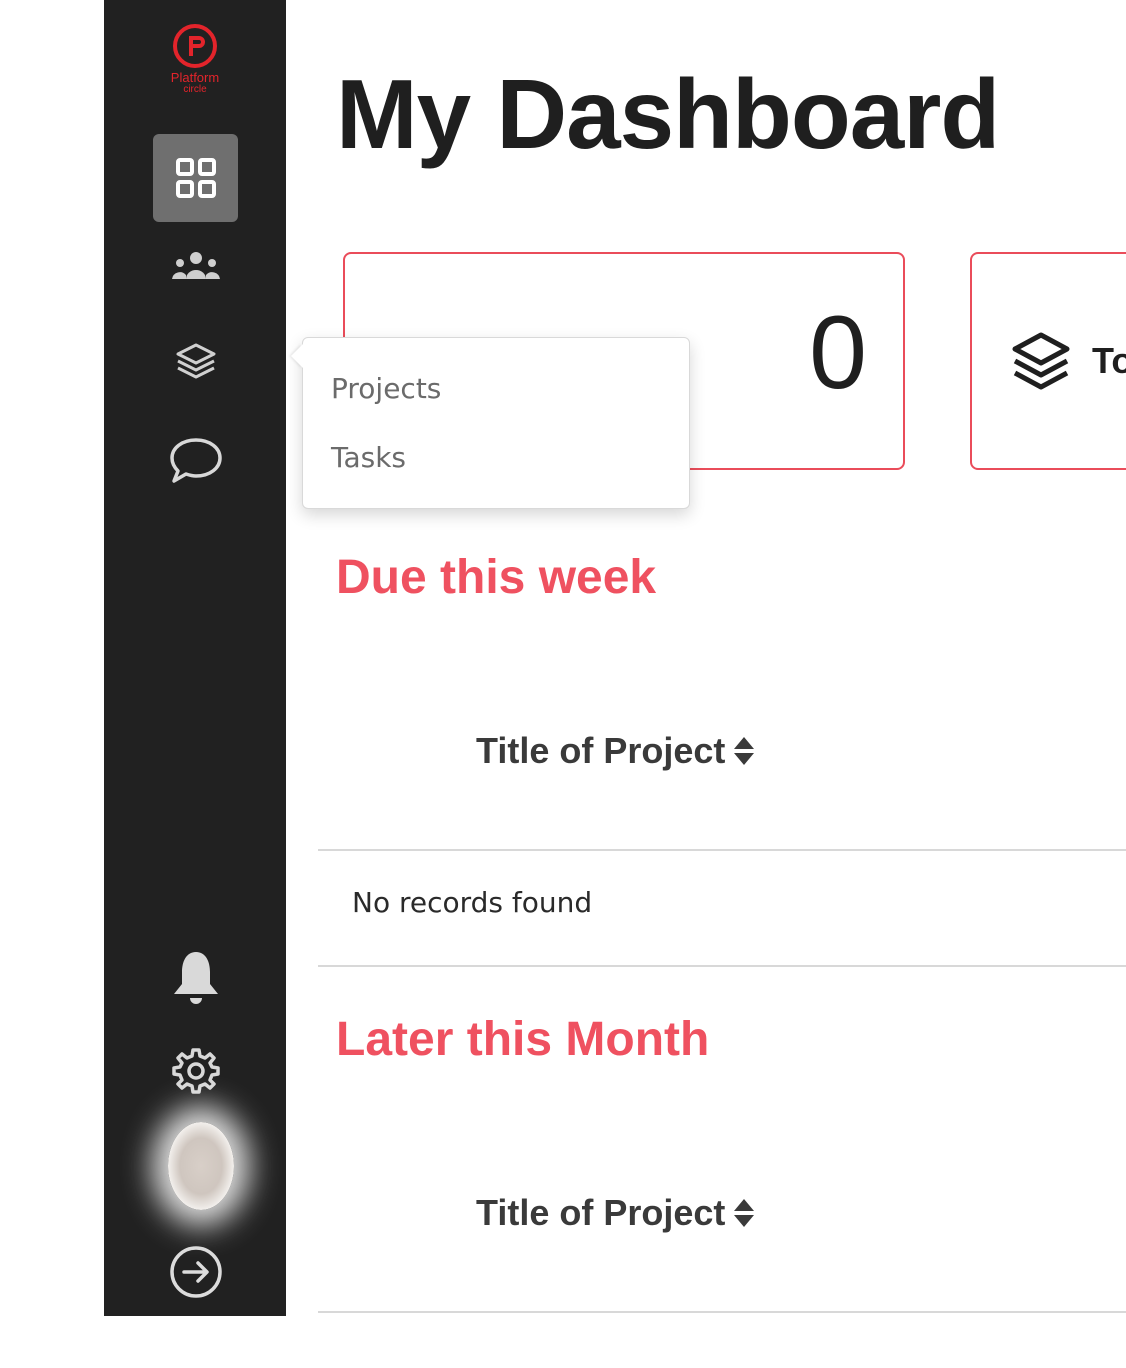  Describe the element at coordinates (386, 388) in the screenshot. I see `menu-item-projects: Projects` at that location.